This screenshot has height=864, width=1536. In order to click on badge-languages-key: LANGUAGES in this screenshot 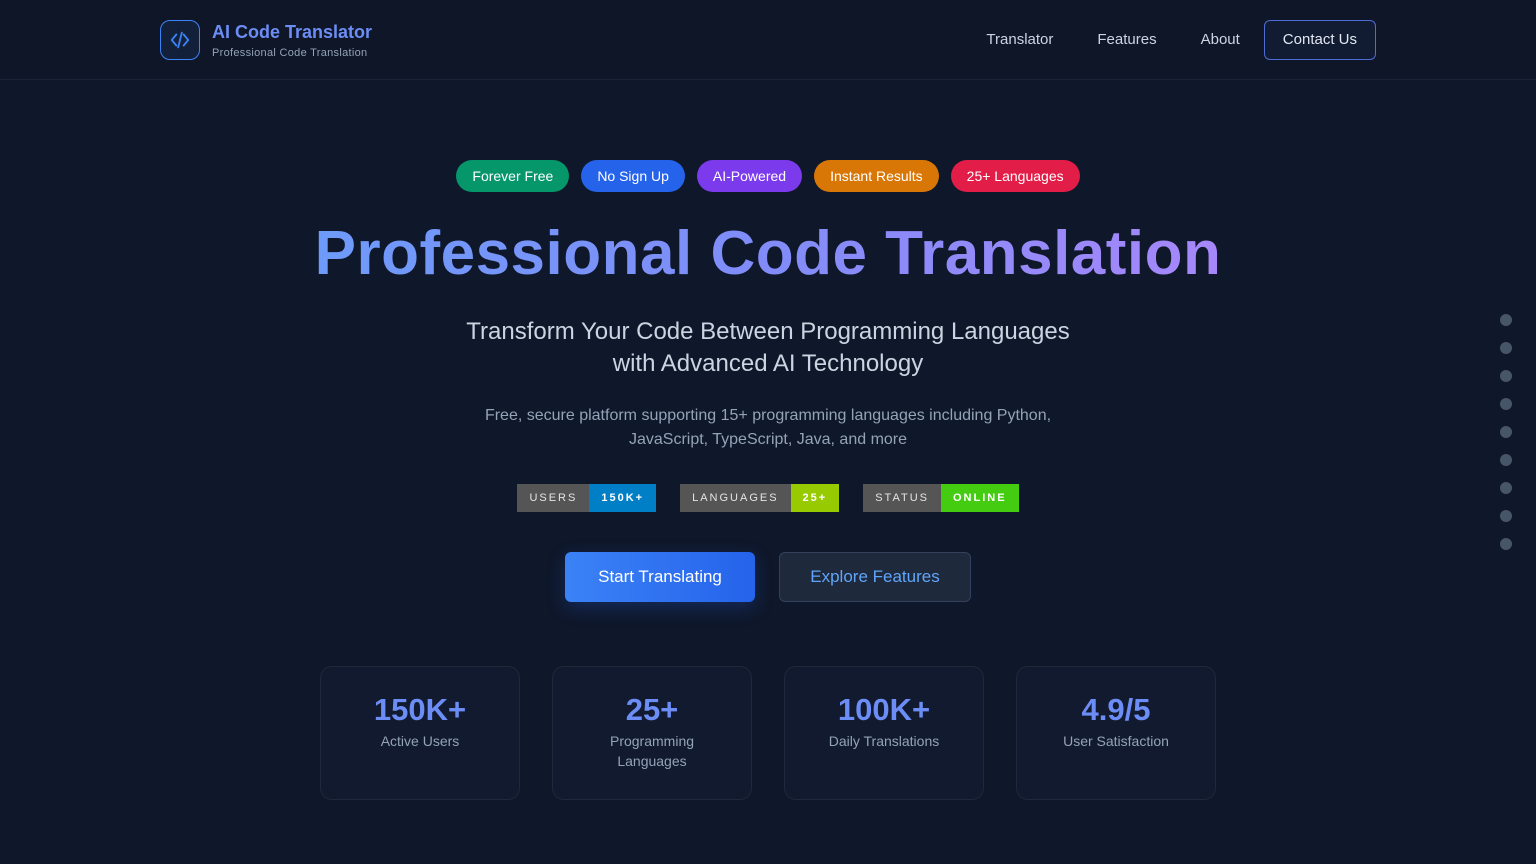, I will do `click(735, 498)`.